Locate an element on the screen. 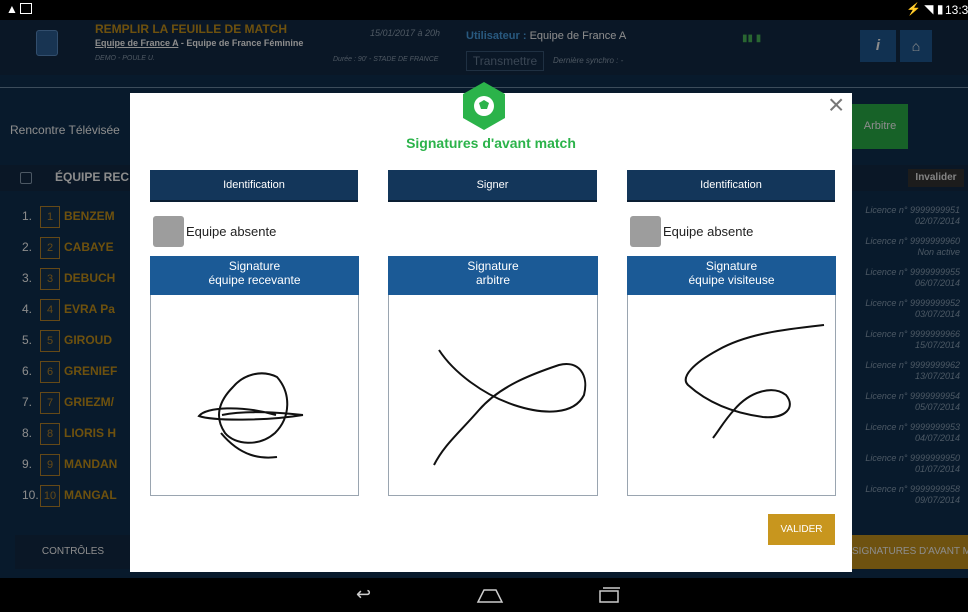 Image resolution: width=968 pixels, height=612 pixels. modal-title: Signatures d'avant match is located at coordinates (491, 143).